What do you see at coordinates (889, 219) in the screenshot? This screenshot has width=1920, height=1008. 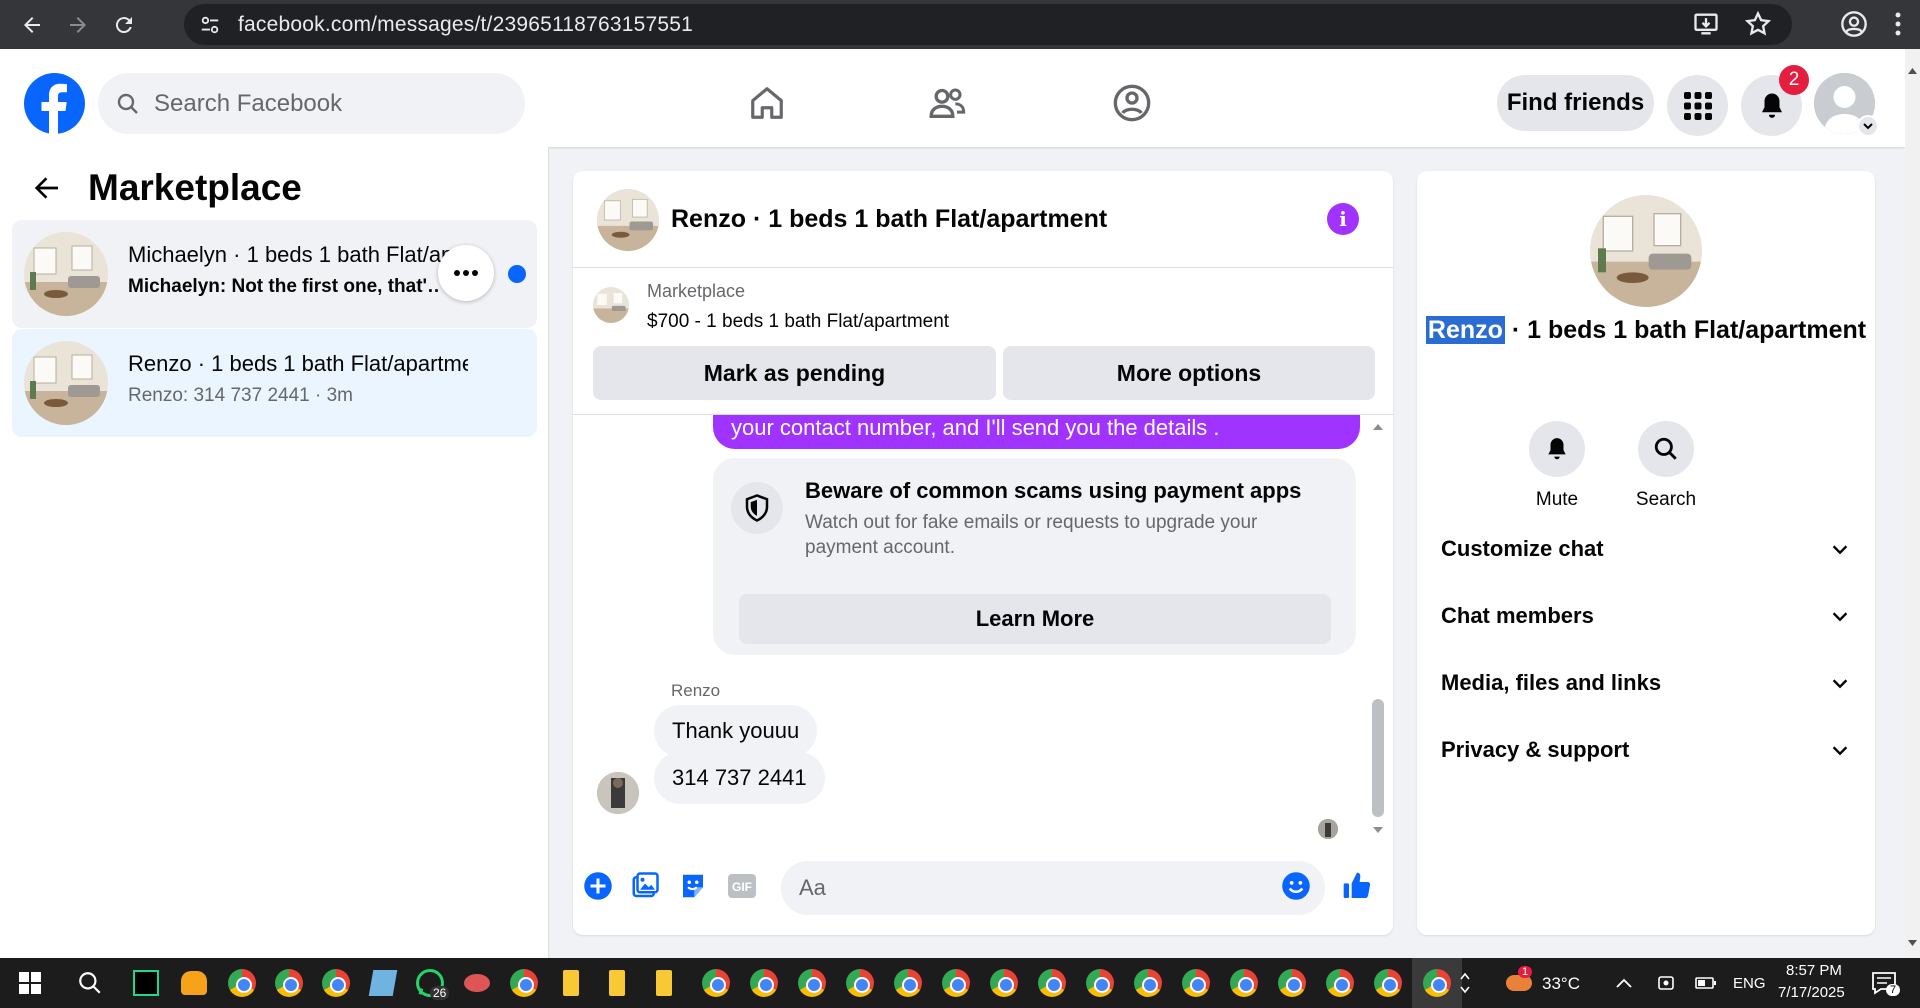 I see `chat-title: Renzo · 1 beds 1 bath Flat/apartment` at bounding box center [889, 219].